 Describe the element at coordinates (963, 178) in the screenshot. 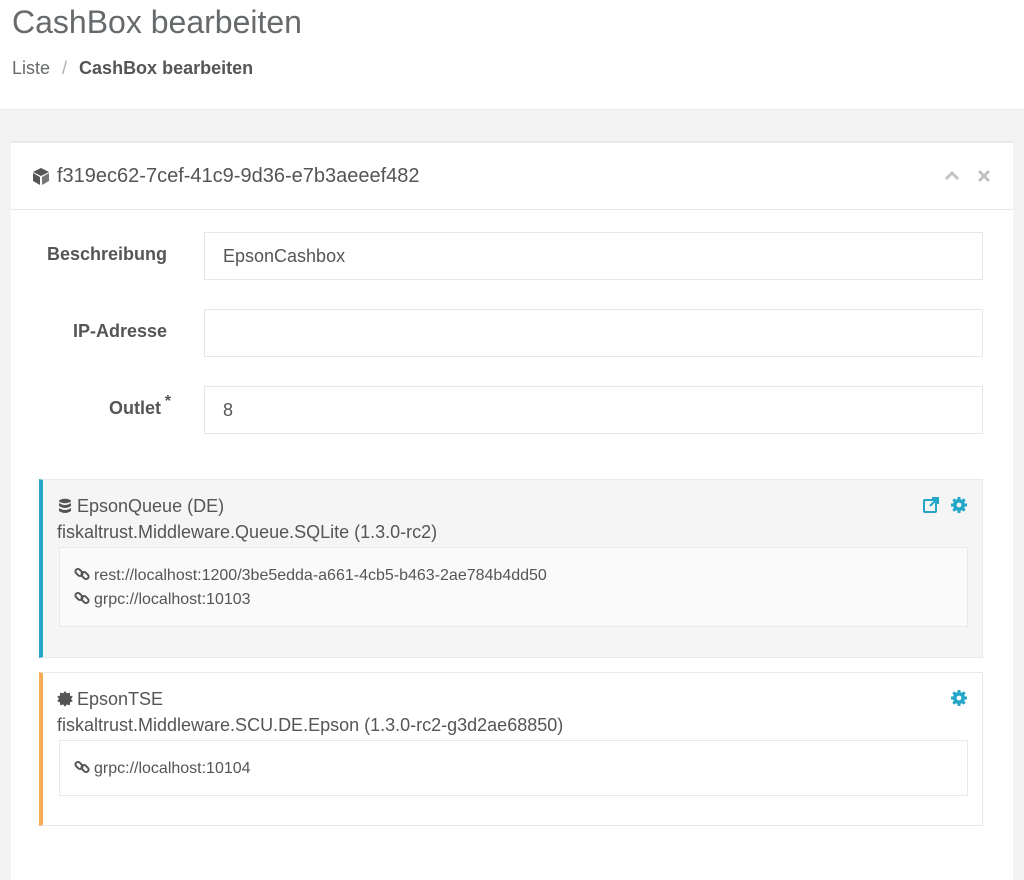

I see `panel-tools` at that location.